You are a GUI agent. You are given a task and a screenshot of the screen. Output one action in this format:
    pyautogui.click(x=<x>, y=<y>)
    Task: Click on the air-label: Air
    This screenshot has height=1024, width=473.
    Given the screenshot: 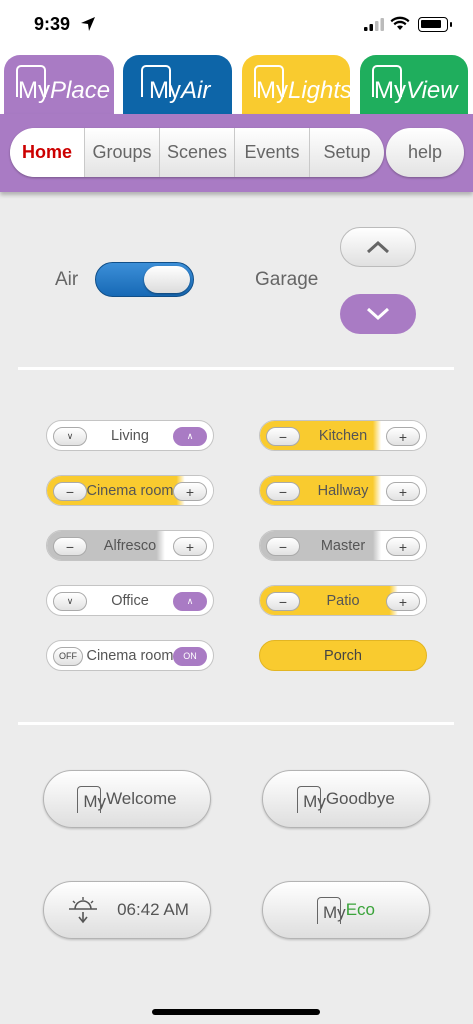 What is the action you would take?
    pyautogui.click(x=67, y=279)
    